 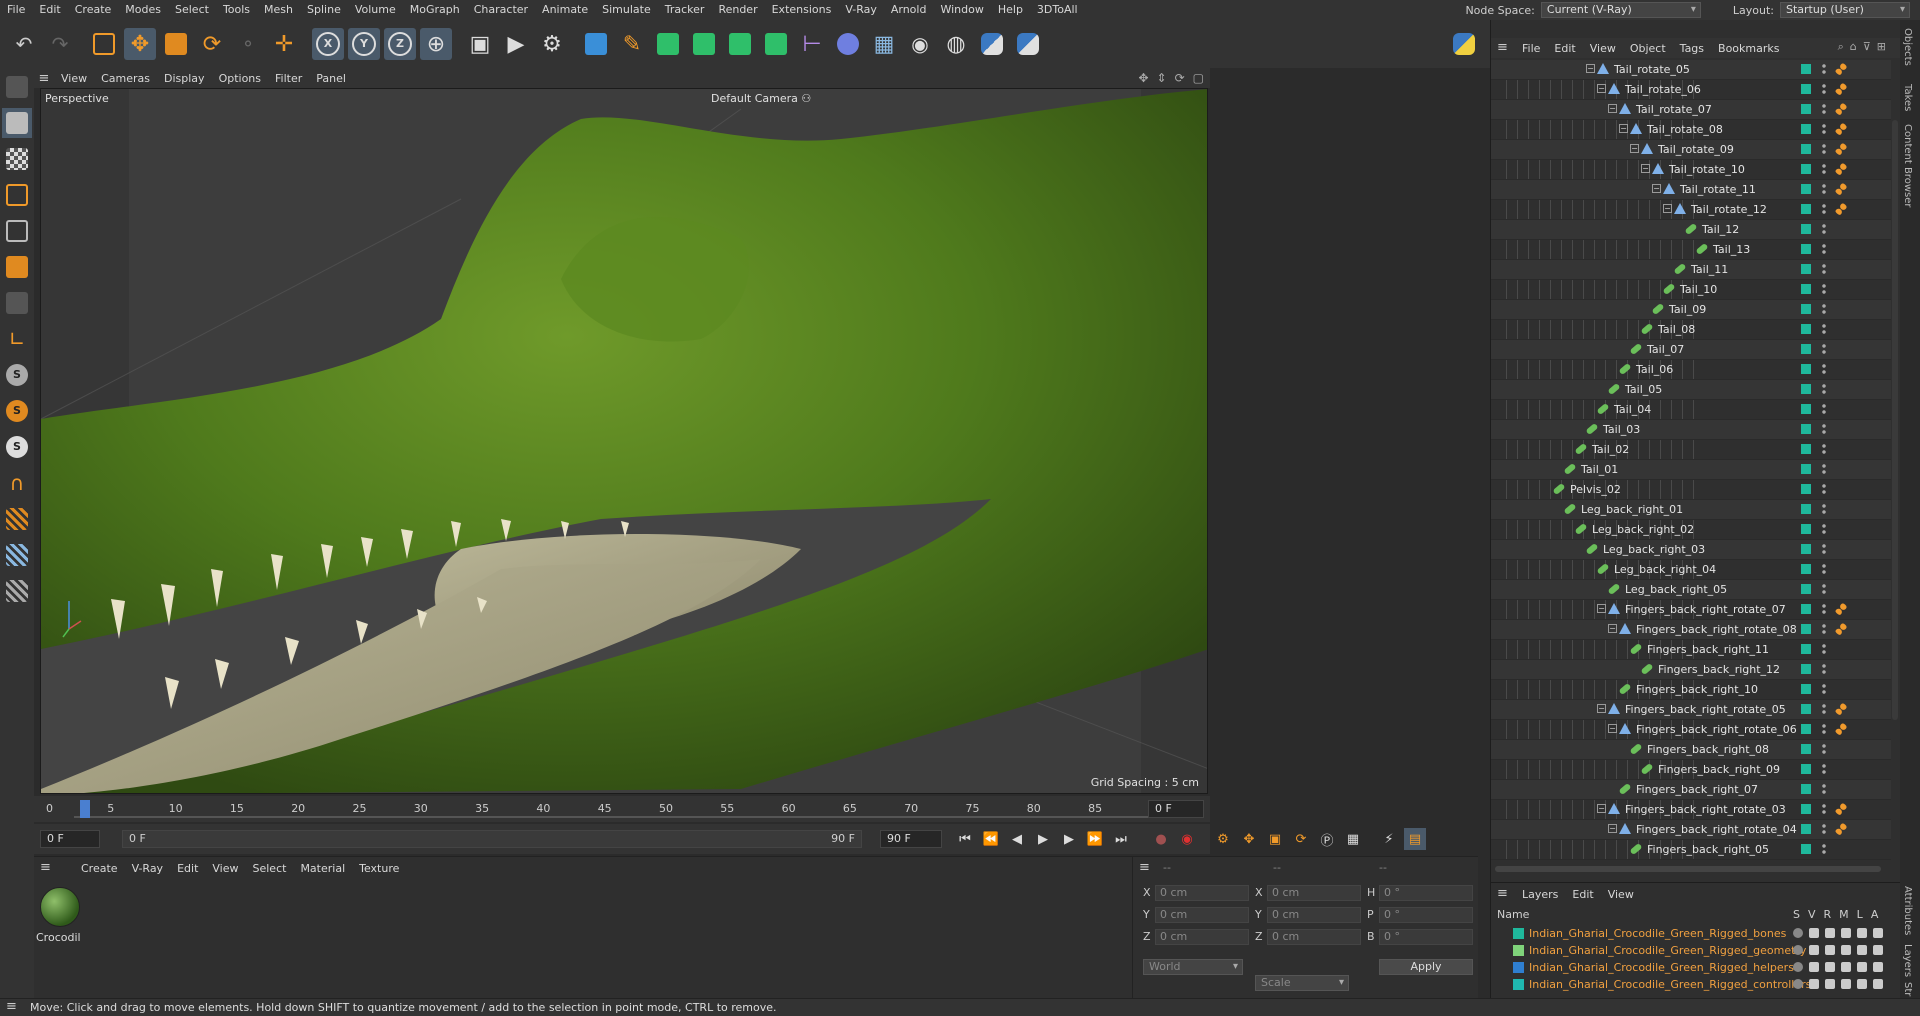 I want to click on side-tab-objects: Objects, so click(x=1907, y=47).